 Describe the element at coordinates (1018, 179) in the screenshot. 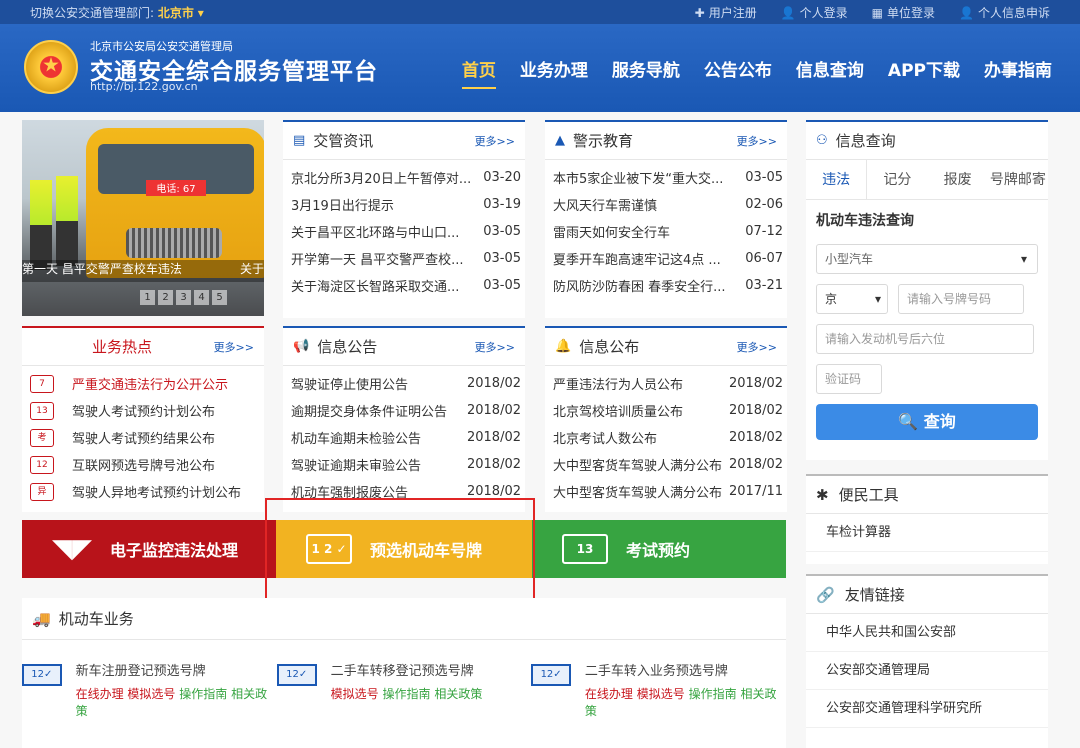

I see `tab-plate-mail: 号牌邮寄` at that location.